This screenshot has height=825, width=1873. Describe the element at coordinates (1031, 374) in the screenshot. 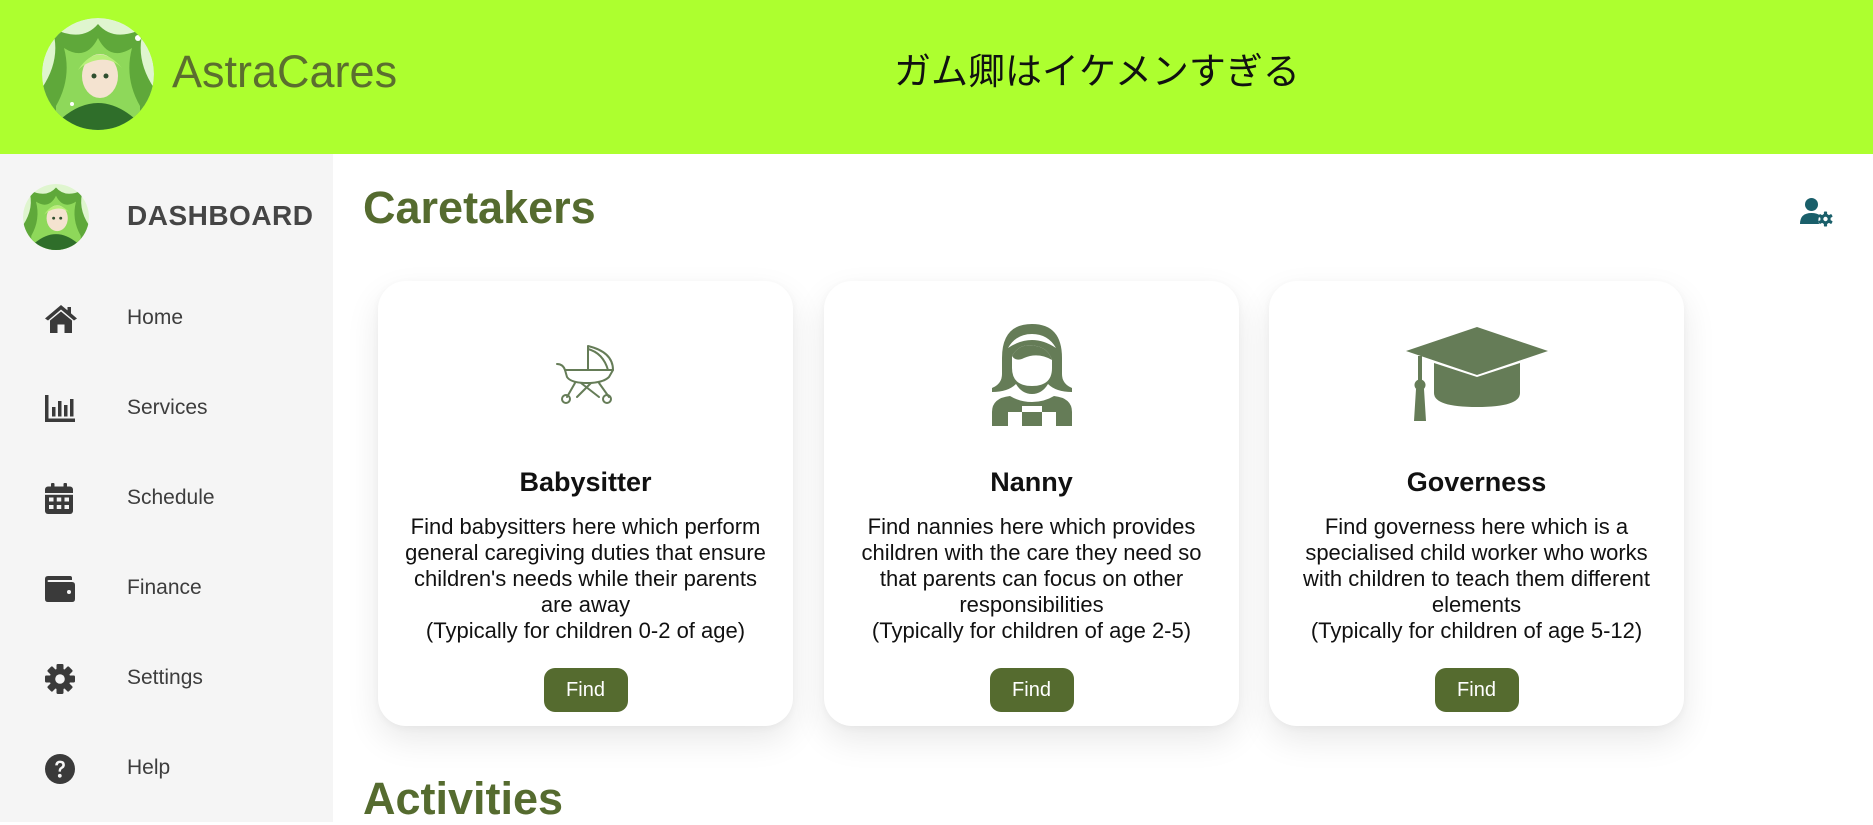

I see `nanny-icon` at that location.